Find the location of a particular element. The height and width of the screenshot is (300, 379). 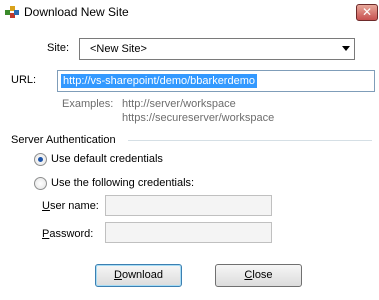

download-mnemonic: D is located at coordinates (118, 275).